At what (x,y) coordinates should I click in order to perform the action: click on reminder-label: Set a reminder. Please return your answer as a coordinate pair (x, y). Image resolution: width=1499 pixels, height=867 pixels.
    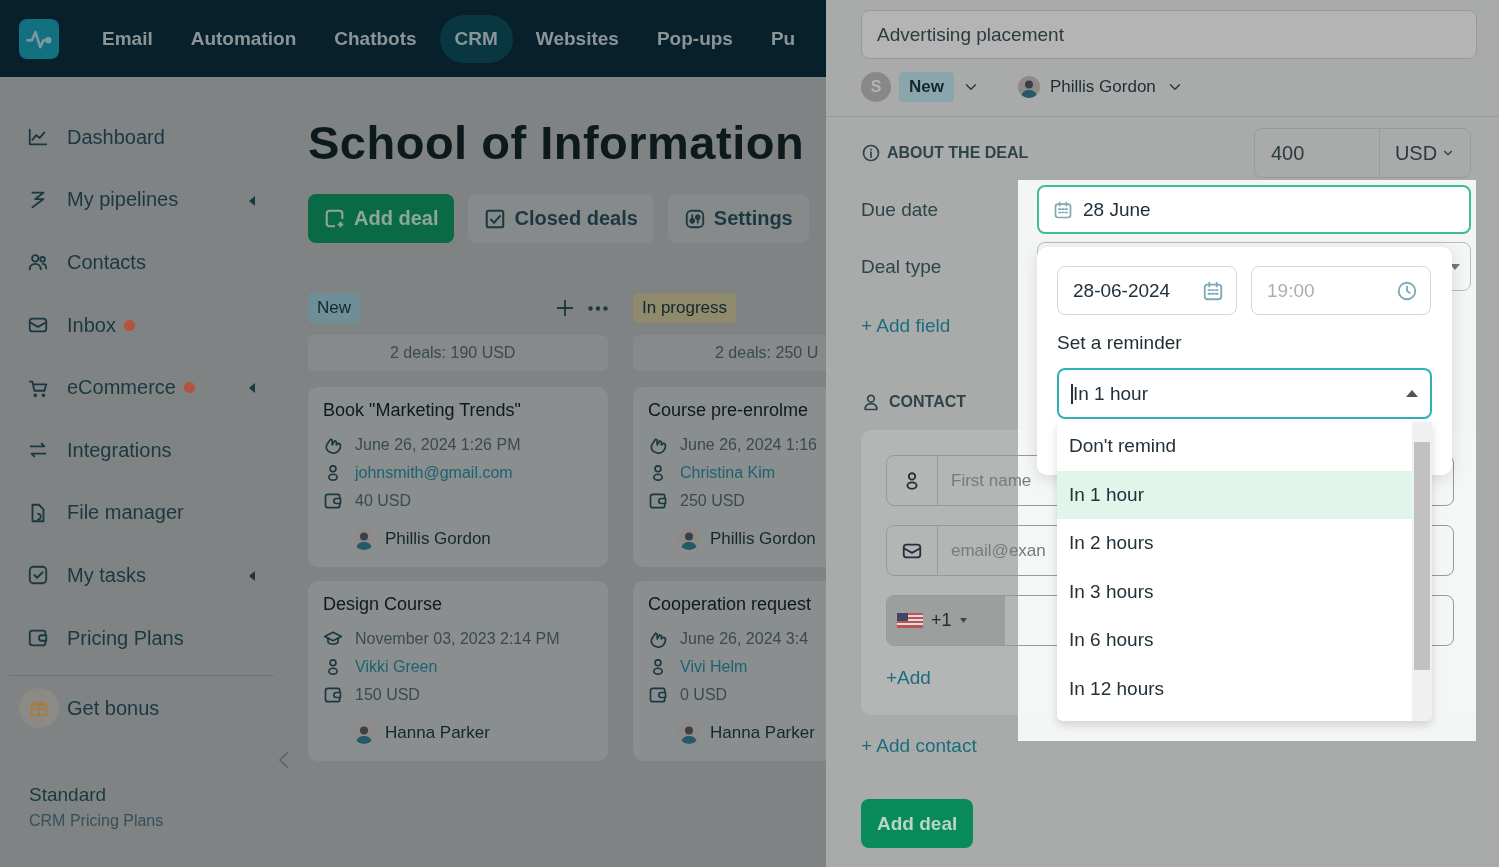
    Looking at the image, I should click on (1120, 343).